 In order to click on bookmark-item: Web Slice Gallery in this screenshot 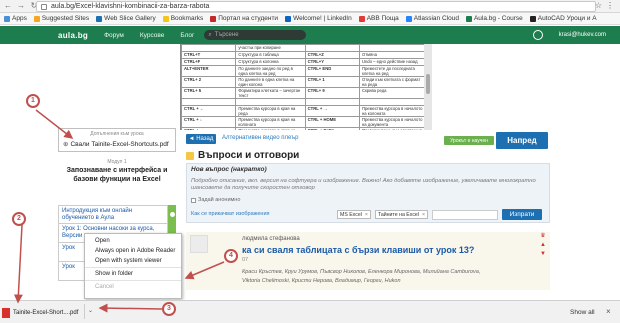, I will do `click(126, 18)`.